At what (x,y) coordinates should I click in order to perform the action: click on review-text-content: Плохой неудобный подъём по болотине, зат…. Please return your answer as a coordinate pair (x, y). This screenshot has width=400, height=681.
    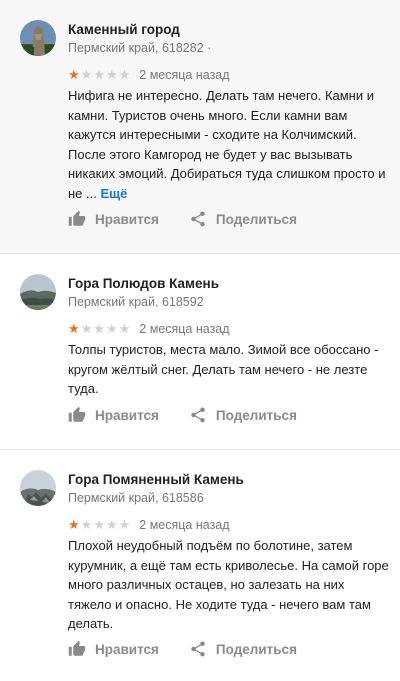
    Looking at the image, I should click on (228, 584).